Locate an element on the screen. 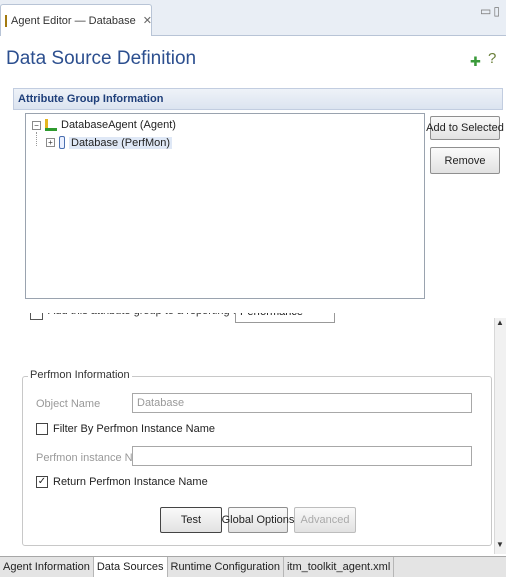 This screenshot has width=506, height=577. filter-by-instance-label: Filter By Perfmon Instance Name is located at coordinates (134, 429).